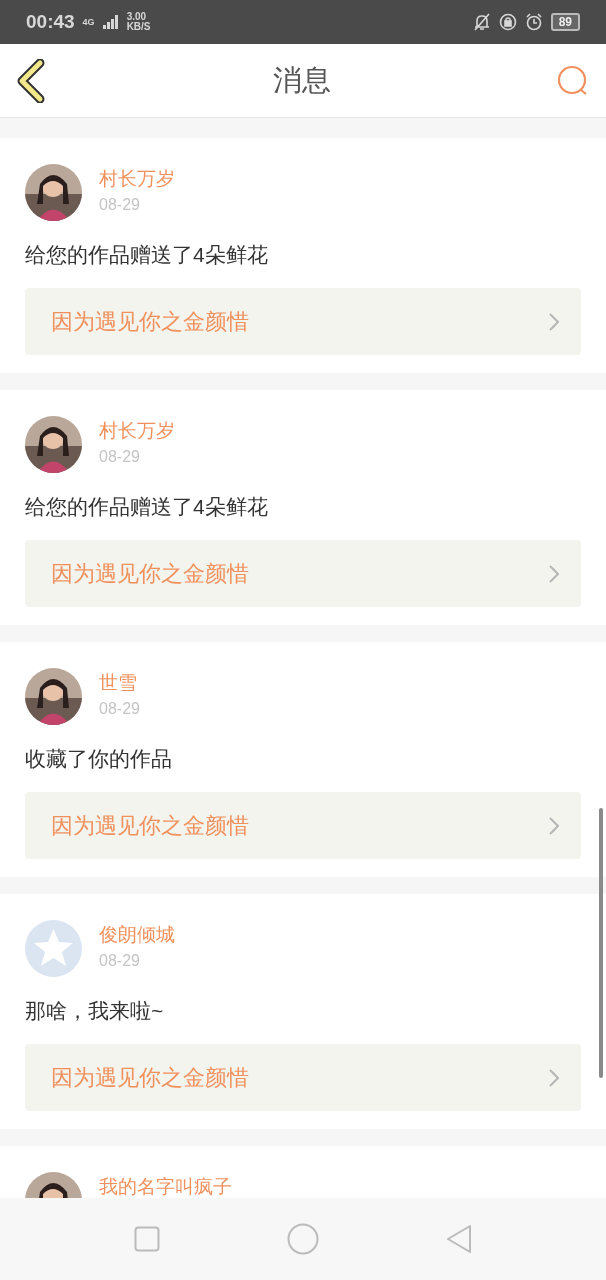 The height and width of the screenshot is (1280, 606). Describe the element at coordinates (137, 934) in the screenshot. I see `user-name: 俊朗倾城` at that location.